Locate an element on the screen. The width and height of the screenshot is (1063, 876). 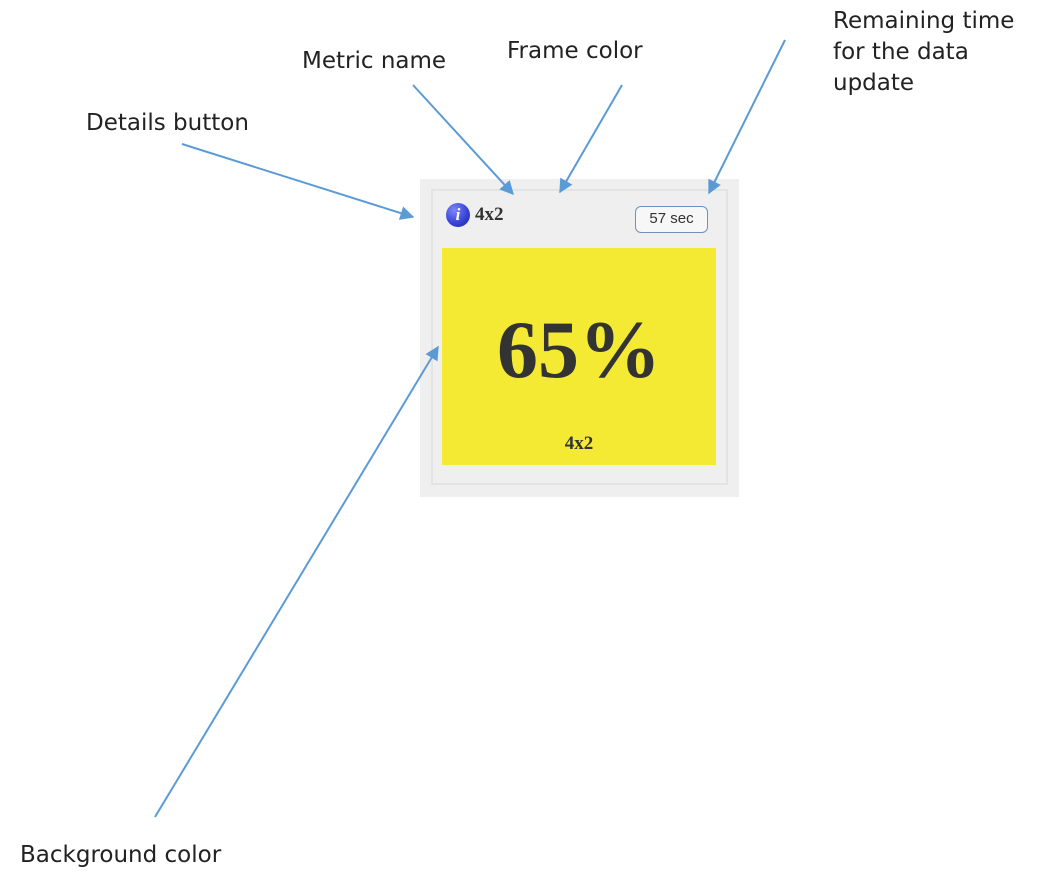
metric-value: 65% is located at coordinates (579, 349).